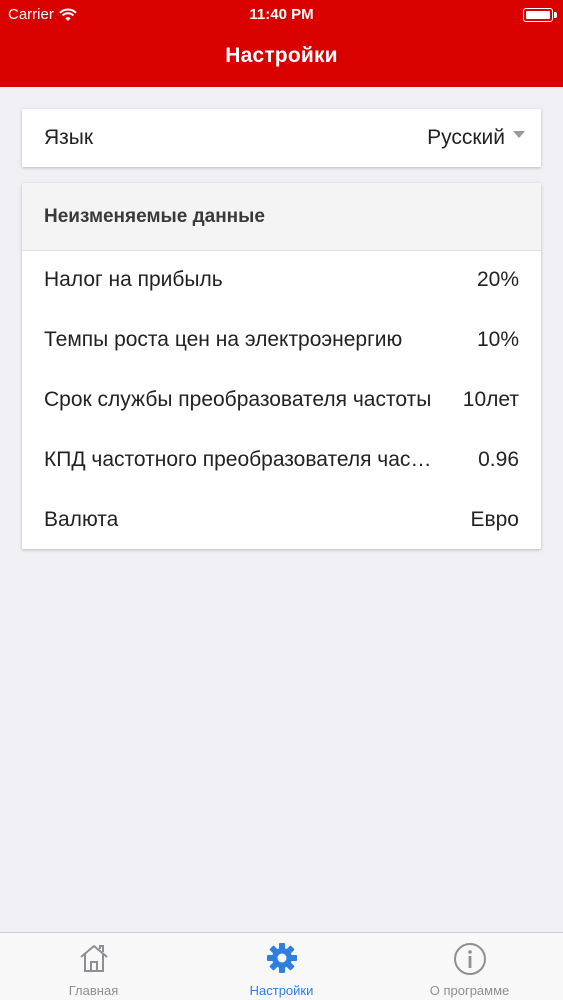 The height and width of the screenshot is (1000, 563). I want to click on tab-settings: Настройки, so click(281, 966).